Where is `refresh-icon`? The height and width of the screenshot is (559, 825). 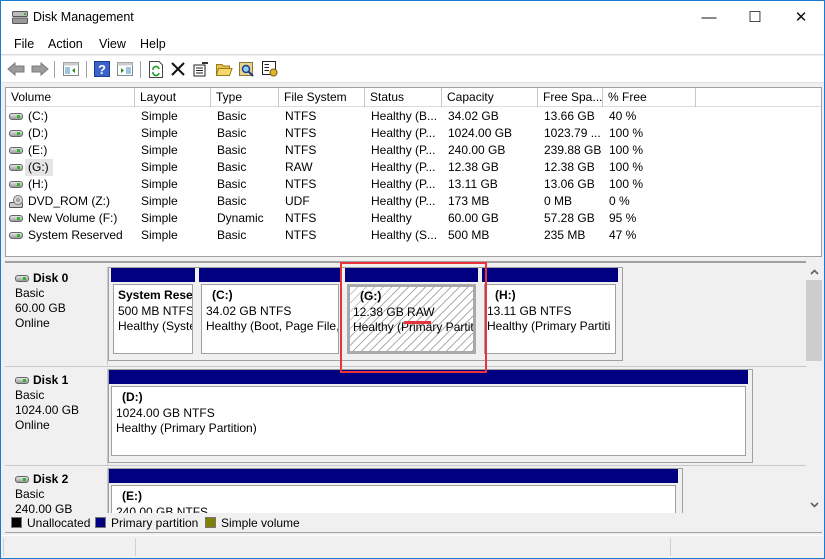 refresh-icon is located at coordinates (156, 69).